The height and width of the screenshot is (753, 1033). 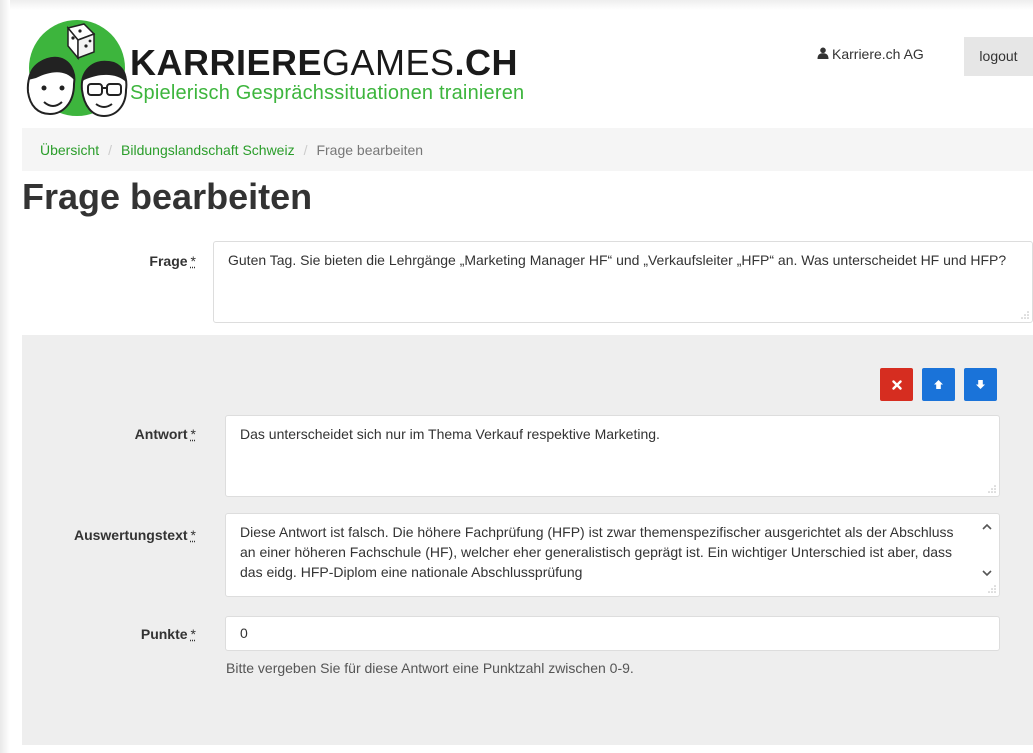 I want to click on delete-answer-button, so click(x=896, y=384).